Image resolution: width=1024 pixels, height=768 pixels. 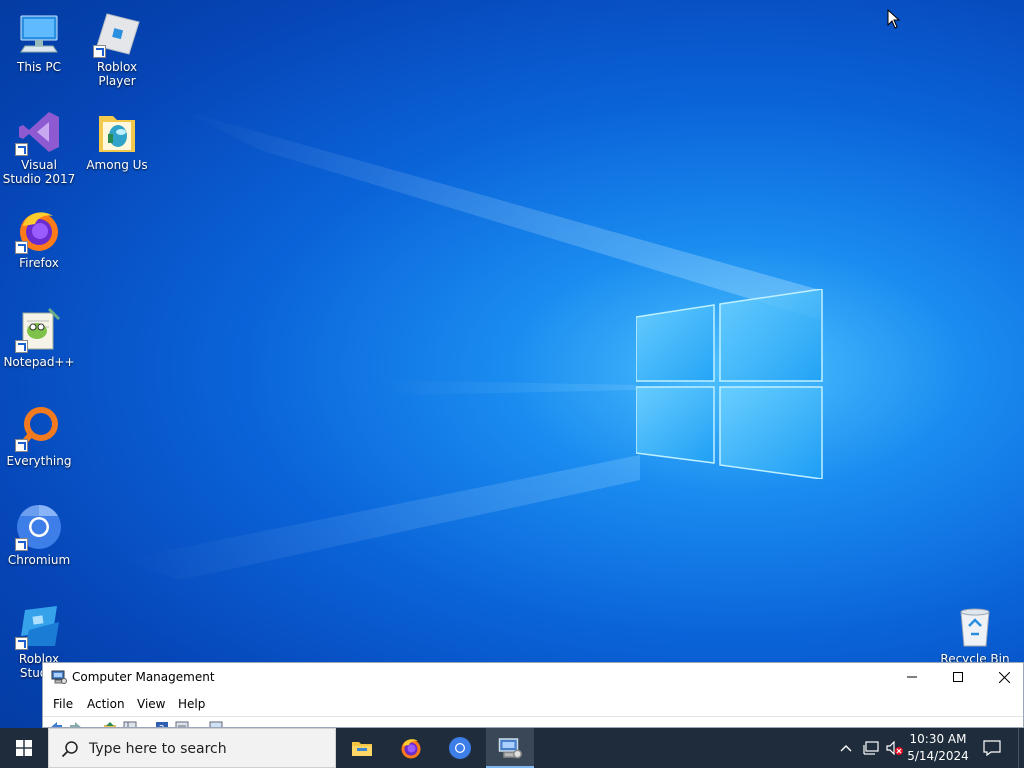 I want to click on desktop-icon-firefox: Firefox, so click(x=39, y=238).